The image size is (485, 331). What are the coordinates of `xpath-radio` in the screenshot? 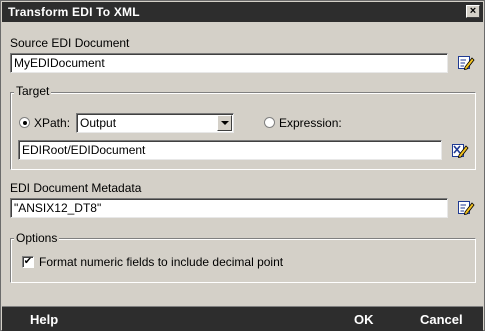 It's located at (24, 122).